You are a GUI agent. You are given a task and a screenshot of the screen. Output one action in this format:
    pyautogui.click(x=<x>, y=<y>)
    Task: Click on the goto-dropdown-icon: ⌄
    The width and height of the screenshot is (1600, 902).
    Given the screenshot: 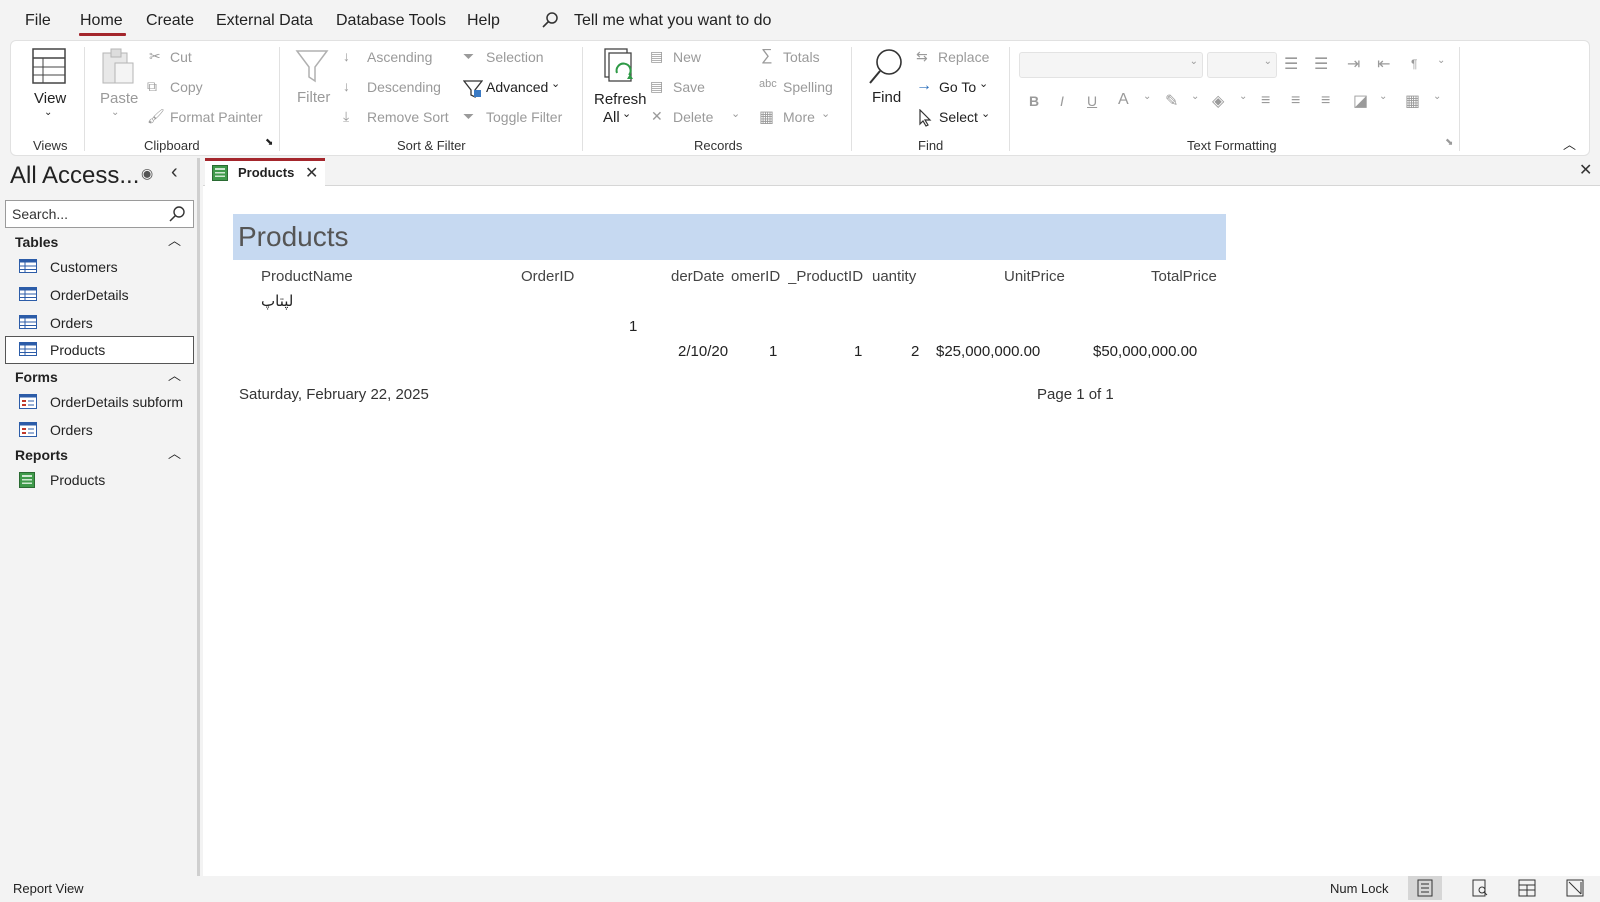 What is the action you would take?
    pyautogui.click(x=983, y=83)
    